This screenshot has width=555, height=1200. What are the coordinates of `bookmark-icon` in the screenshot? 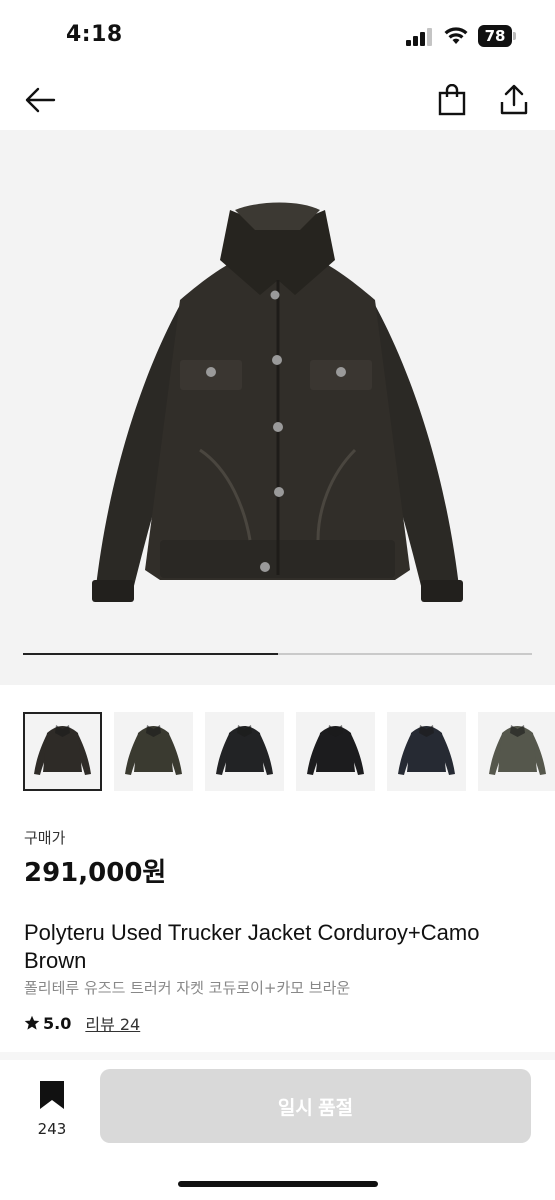 It's located at (52, 1095).